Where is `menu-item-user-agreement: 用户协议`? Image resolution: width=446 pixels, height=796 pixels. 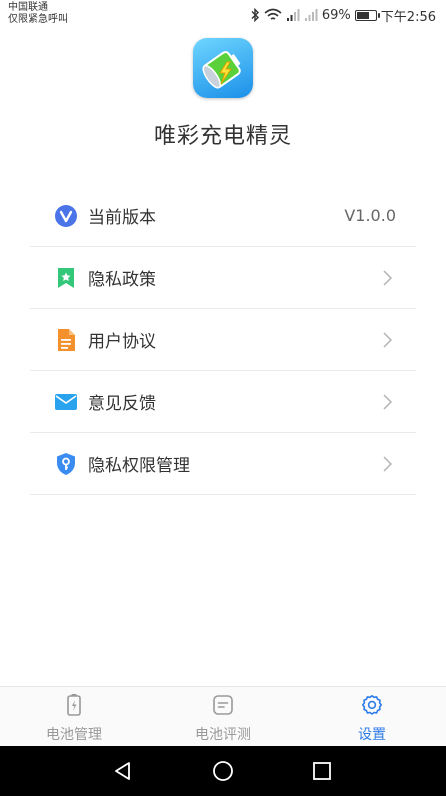
menu-item-user-agreement: 用户协议 is located at coordinates (223, 340).